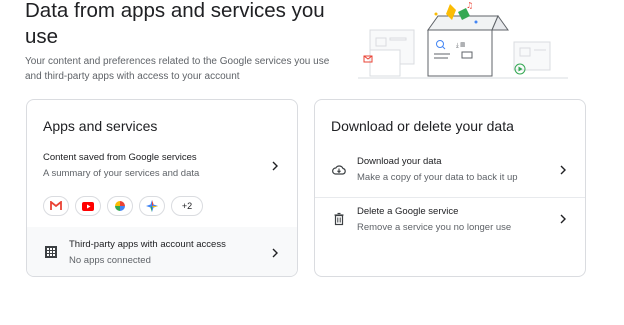 Image resolution: width=624 pixels, height=325 pixels. I want to click on download-card-title: Download or delete your data, so click(422, 126).